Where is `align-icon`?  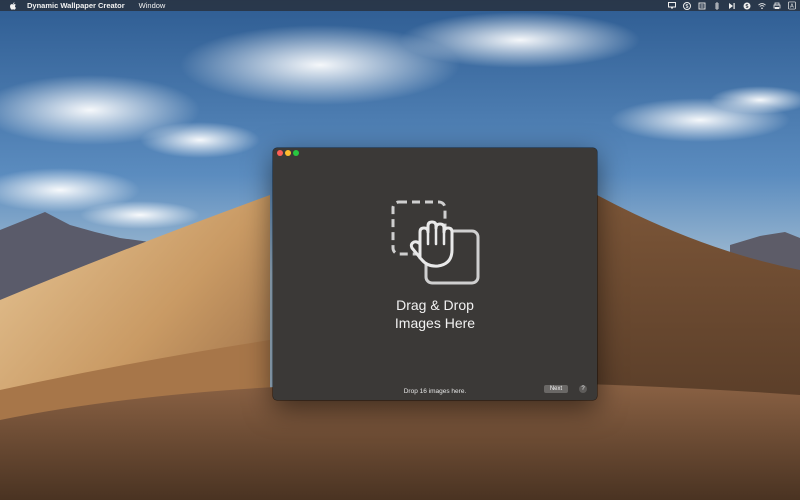
align-icon is located at coordinates (717, 5).